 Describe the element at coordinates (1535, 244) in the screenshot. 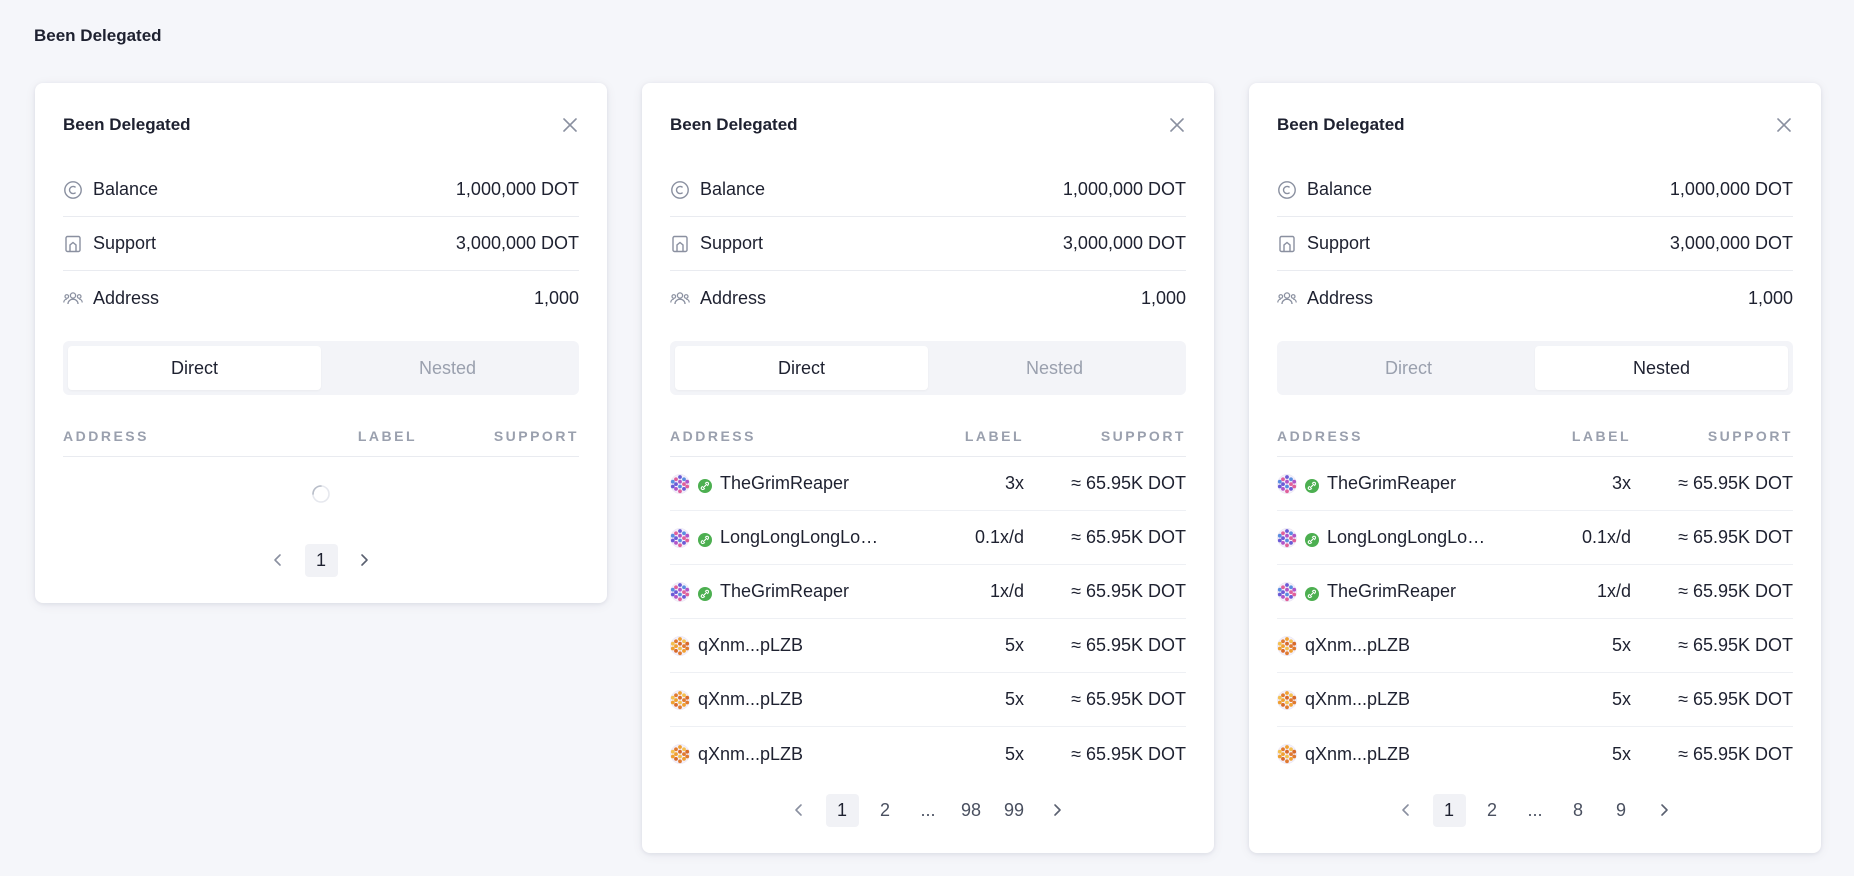

I see `stat-row-support: Support 3,000,000 DOT` at that location.